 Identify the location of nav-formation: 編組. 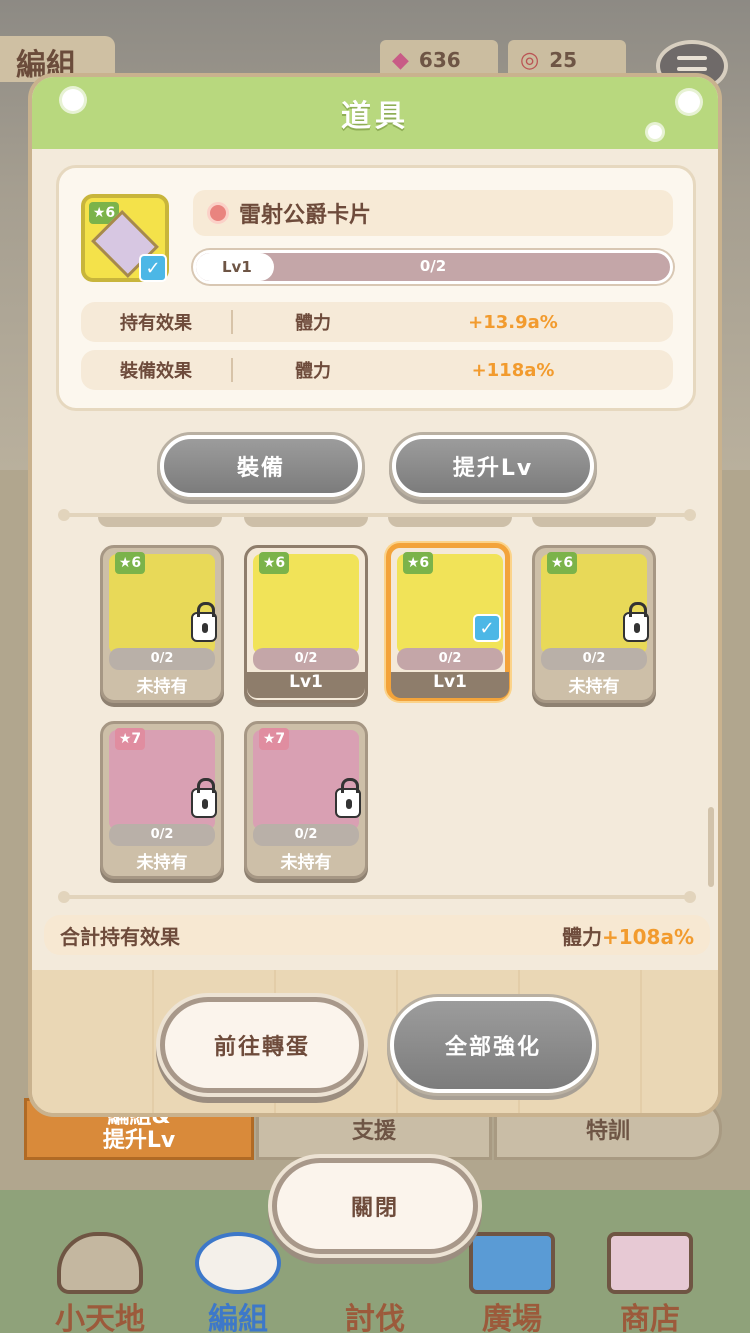
(238, 1282).